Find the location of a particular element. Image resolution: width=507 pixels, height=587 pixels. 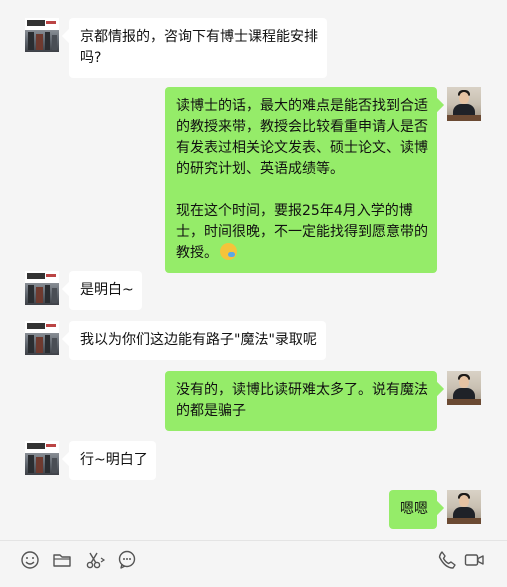

emoji-icon is located at coordinates (30, 560).